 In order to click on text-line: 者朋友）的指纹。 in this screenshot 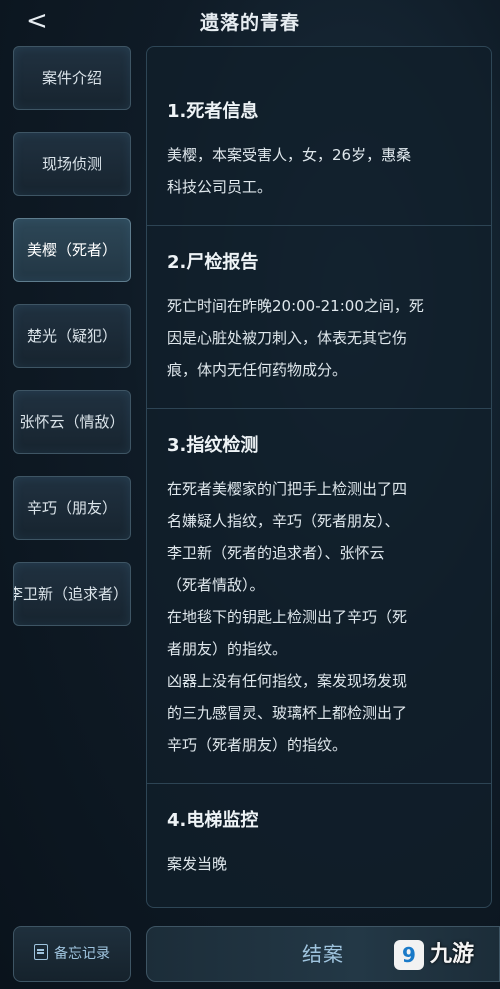, I will do `click(227, 649)`.